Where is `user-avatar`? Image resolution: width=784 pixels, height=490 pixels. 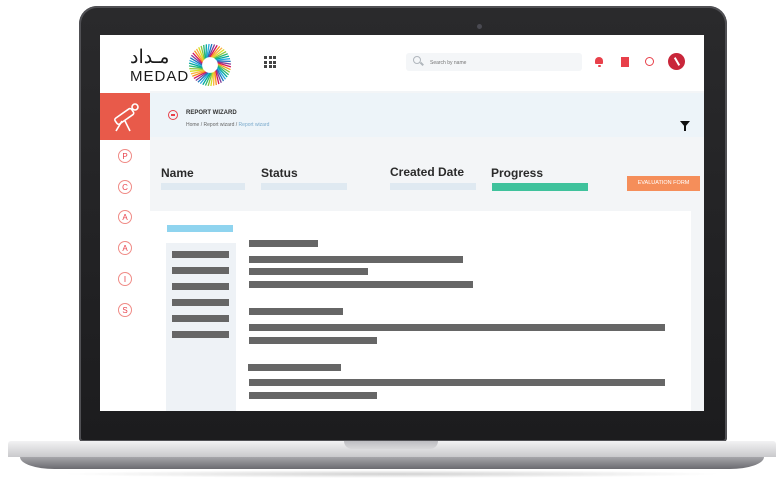 user-avatar is located at coordinates (676, 61).